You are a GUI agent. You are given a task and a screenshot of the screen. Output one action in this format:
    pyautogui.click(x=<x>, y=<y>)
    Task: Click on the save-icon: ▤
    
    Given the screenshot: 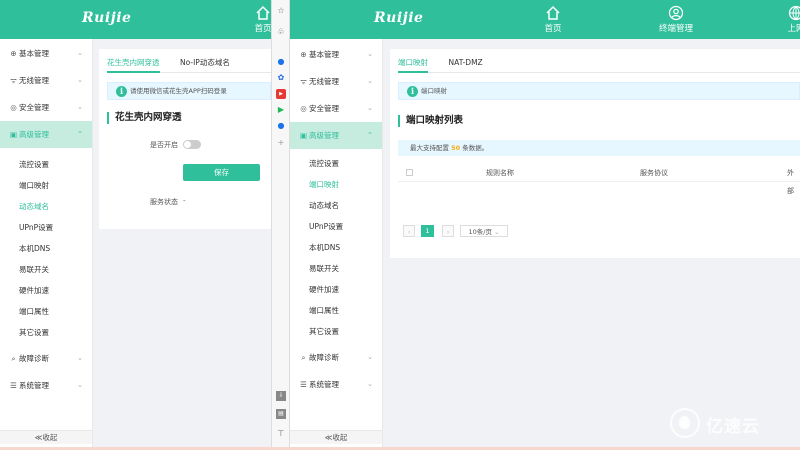 What is the action you would take?
    pyautogui.click(x=281, y=414)
    